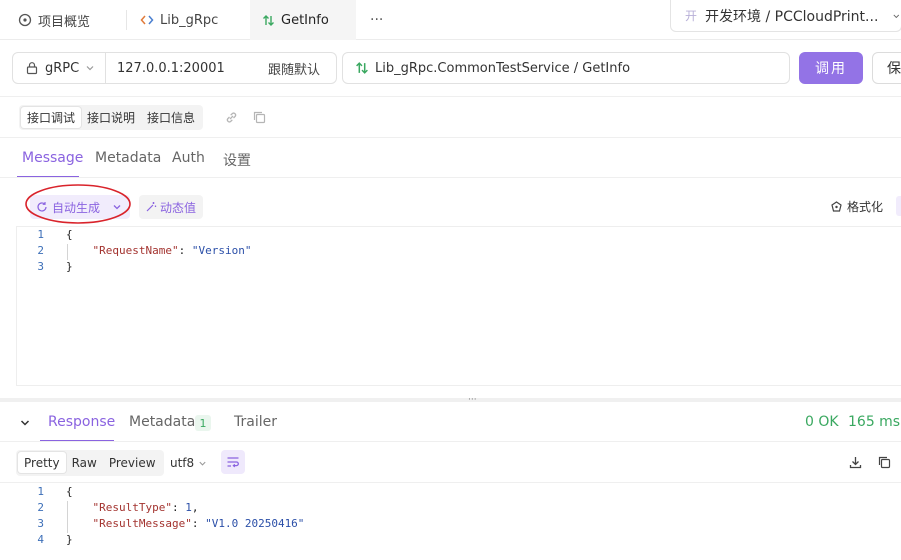 The image size is (901, 560). Describe the element at coordinates (132, 507) in the screenshot. I see `json-key: "ResultType"` at that location.